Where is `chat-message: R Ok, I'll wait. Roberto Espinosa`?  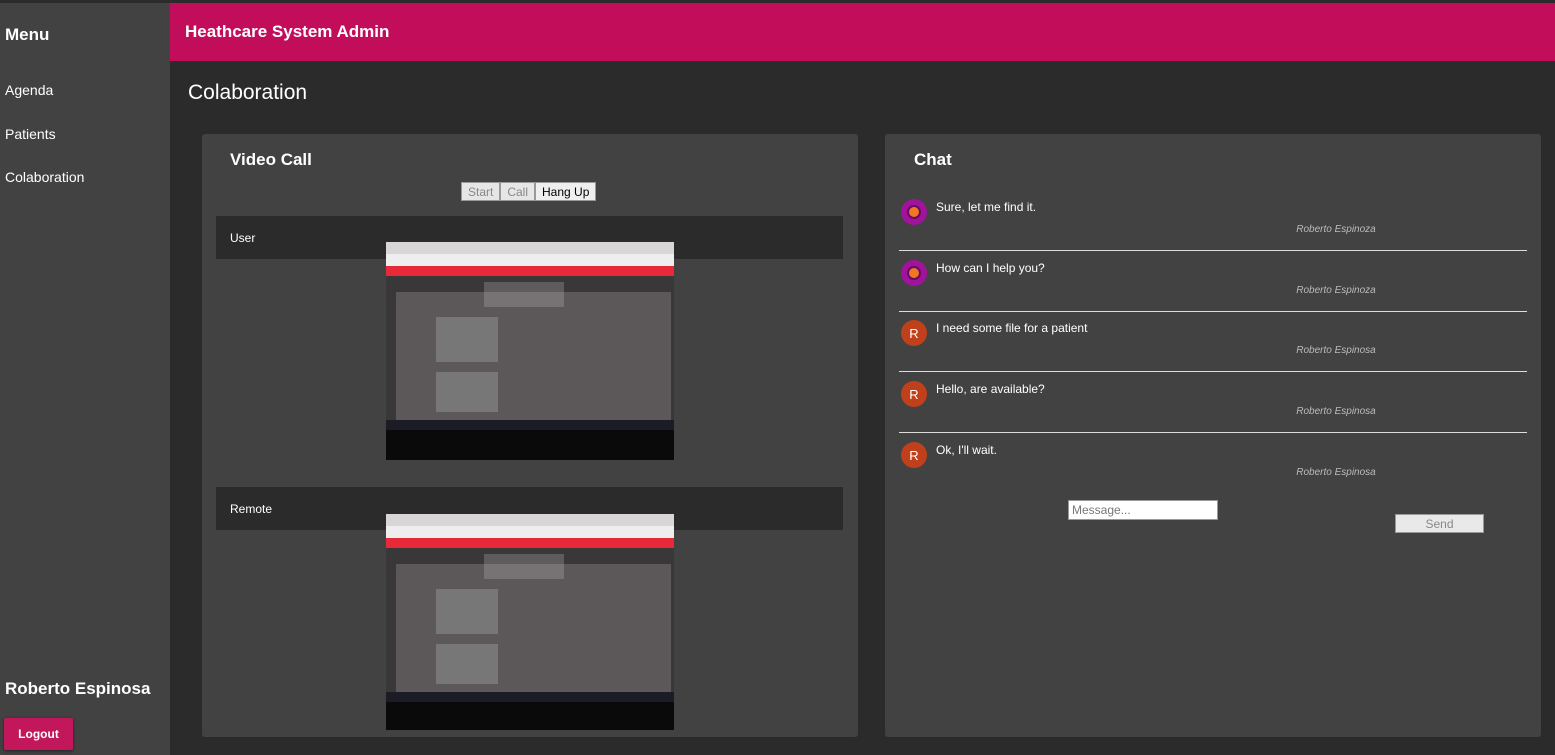
chat-message: R Ok, I'll wait. Roberto Espinosa is located at coordinates (1213, 464).